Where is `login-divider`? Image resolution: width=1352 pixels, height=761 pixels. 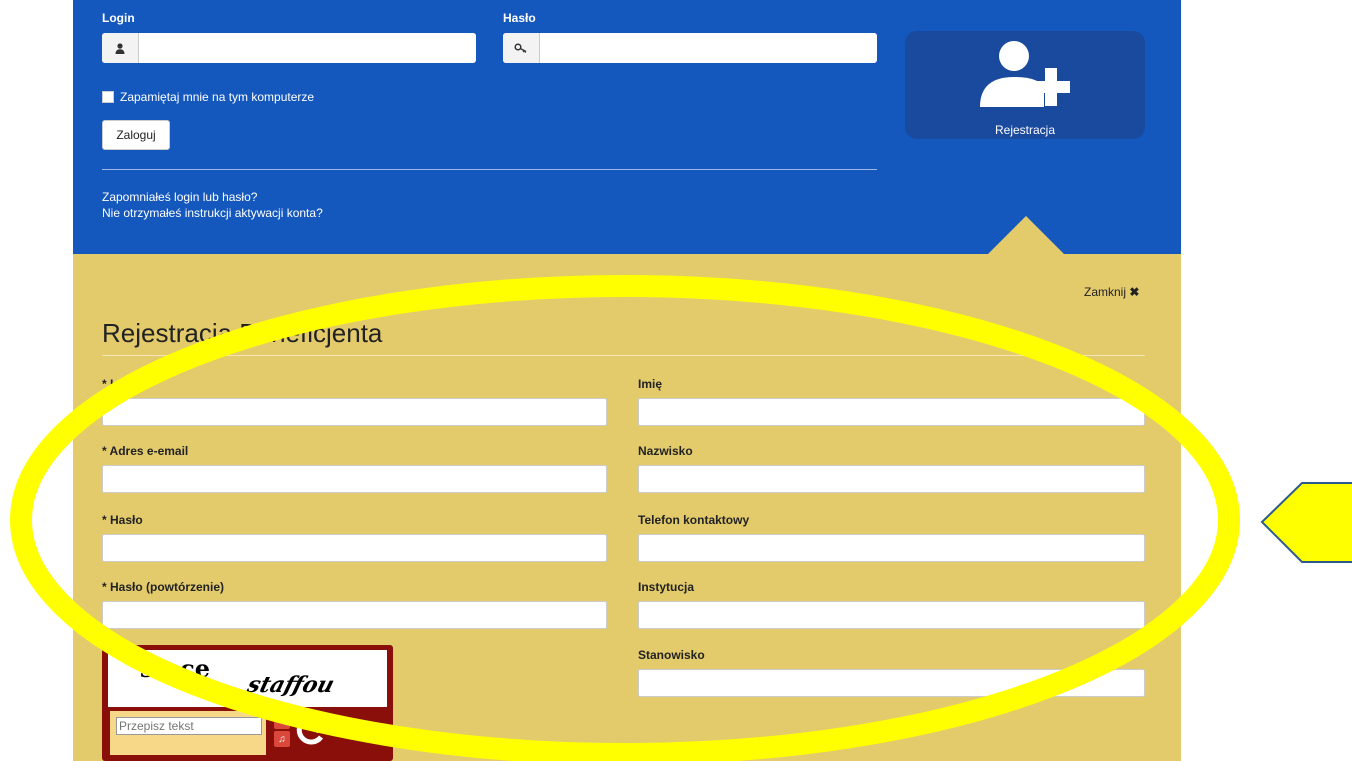 login-divider is located at coordinates (489, 169).